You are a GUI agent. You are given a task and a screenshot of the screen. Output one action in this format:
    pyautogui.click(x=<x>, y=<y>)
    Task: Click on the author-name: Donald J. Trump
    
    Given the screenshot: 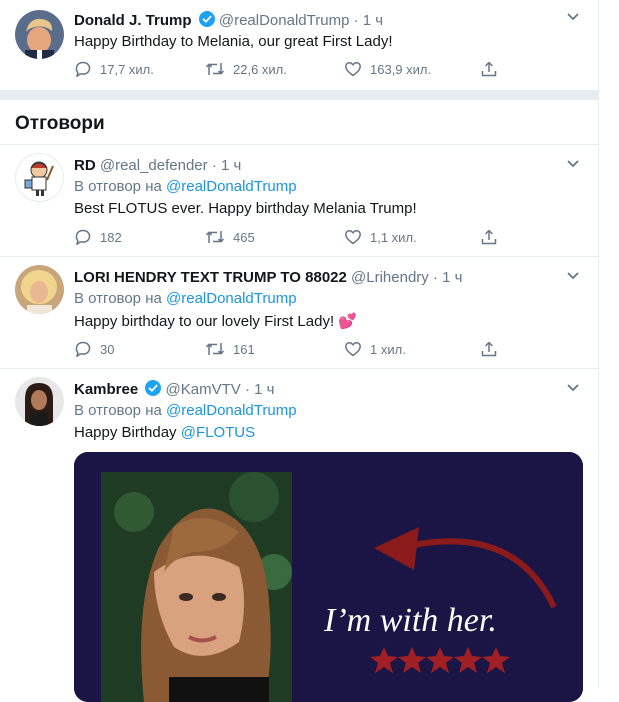 What is the action you would take?
    pyautogui.click(x=133, y=20)
    